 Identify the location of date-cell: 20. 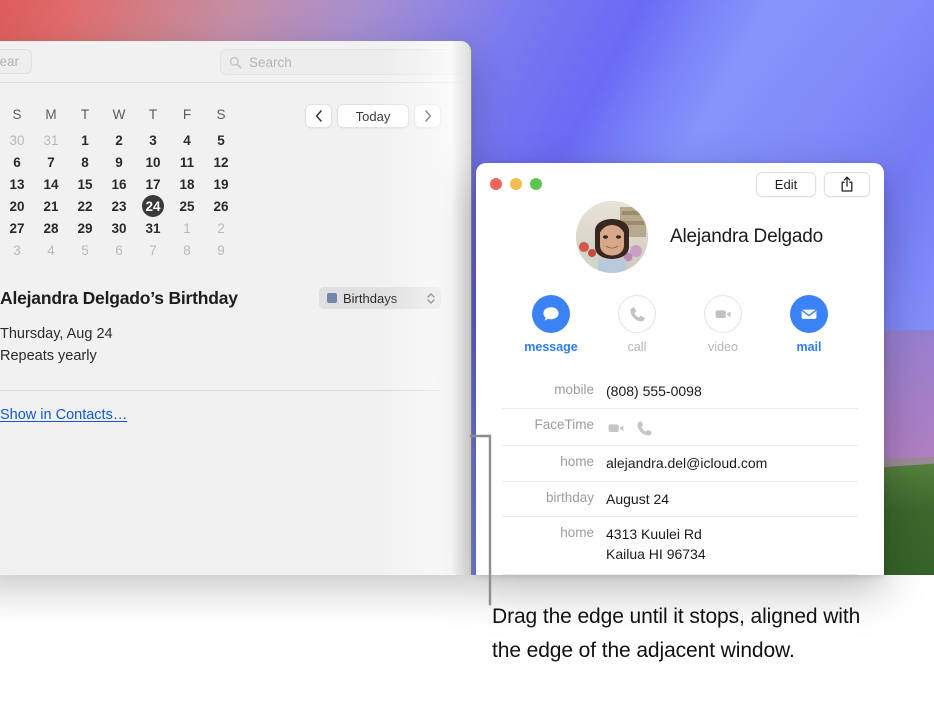
(17, 206).